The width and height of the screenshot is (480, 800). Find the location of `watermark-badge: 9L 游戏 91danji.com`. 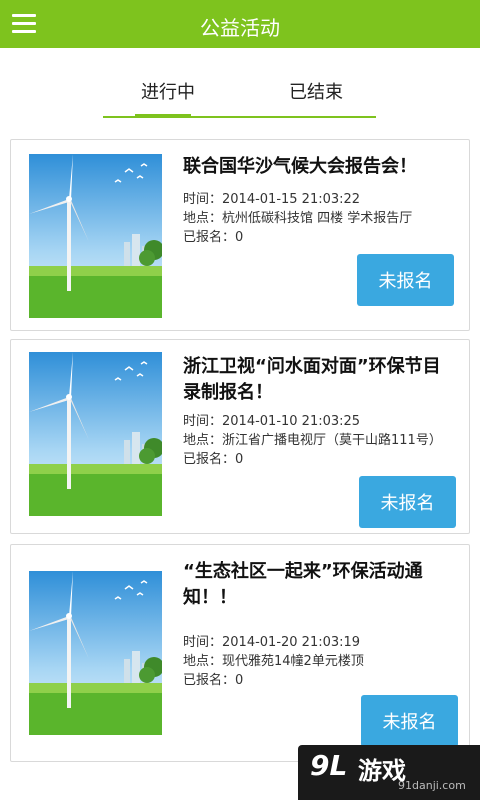

watermark-badge: 9L 游戏 91danji.com is located at coordinates (389, 772).